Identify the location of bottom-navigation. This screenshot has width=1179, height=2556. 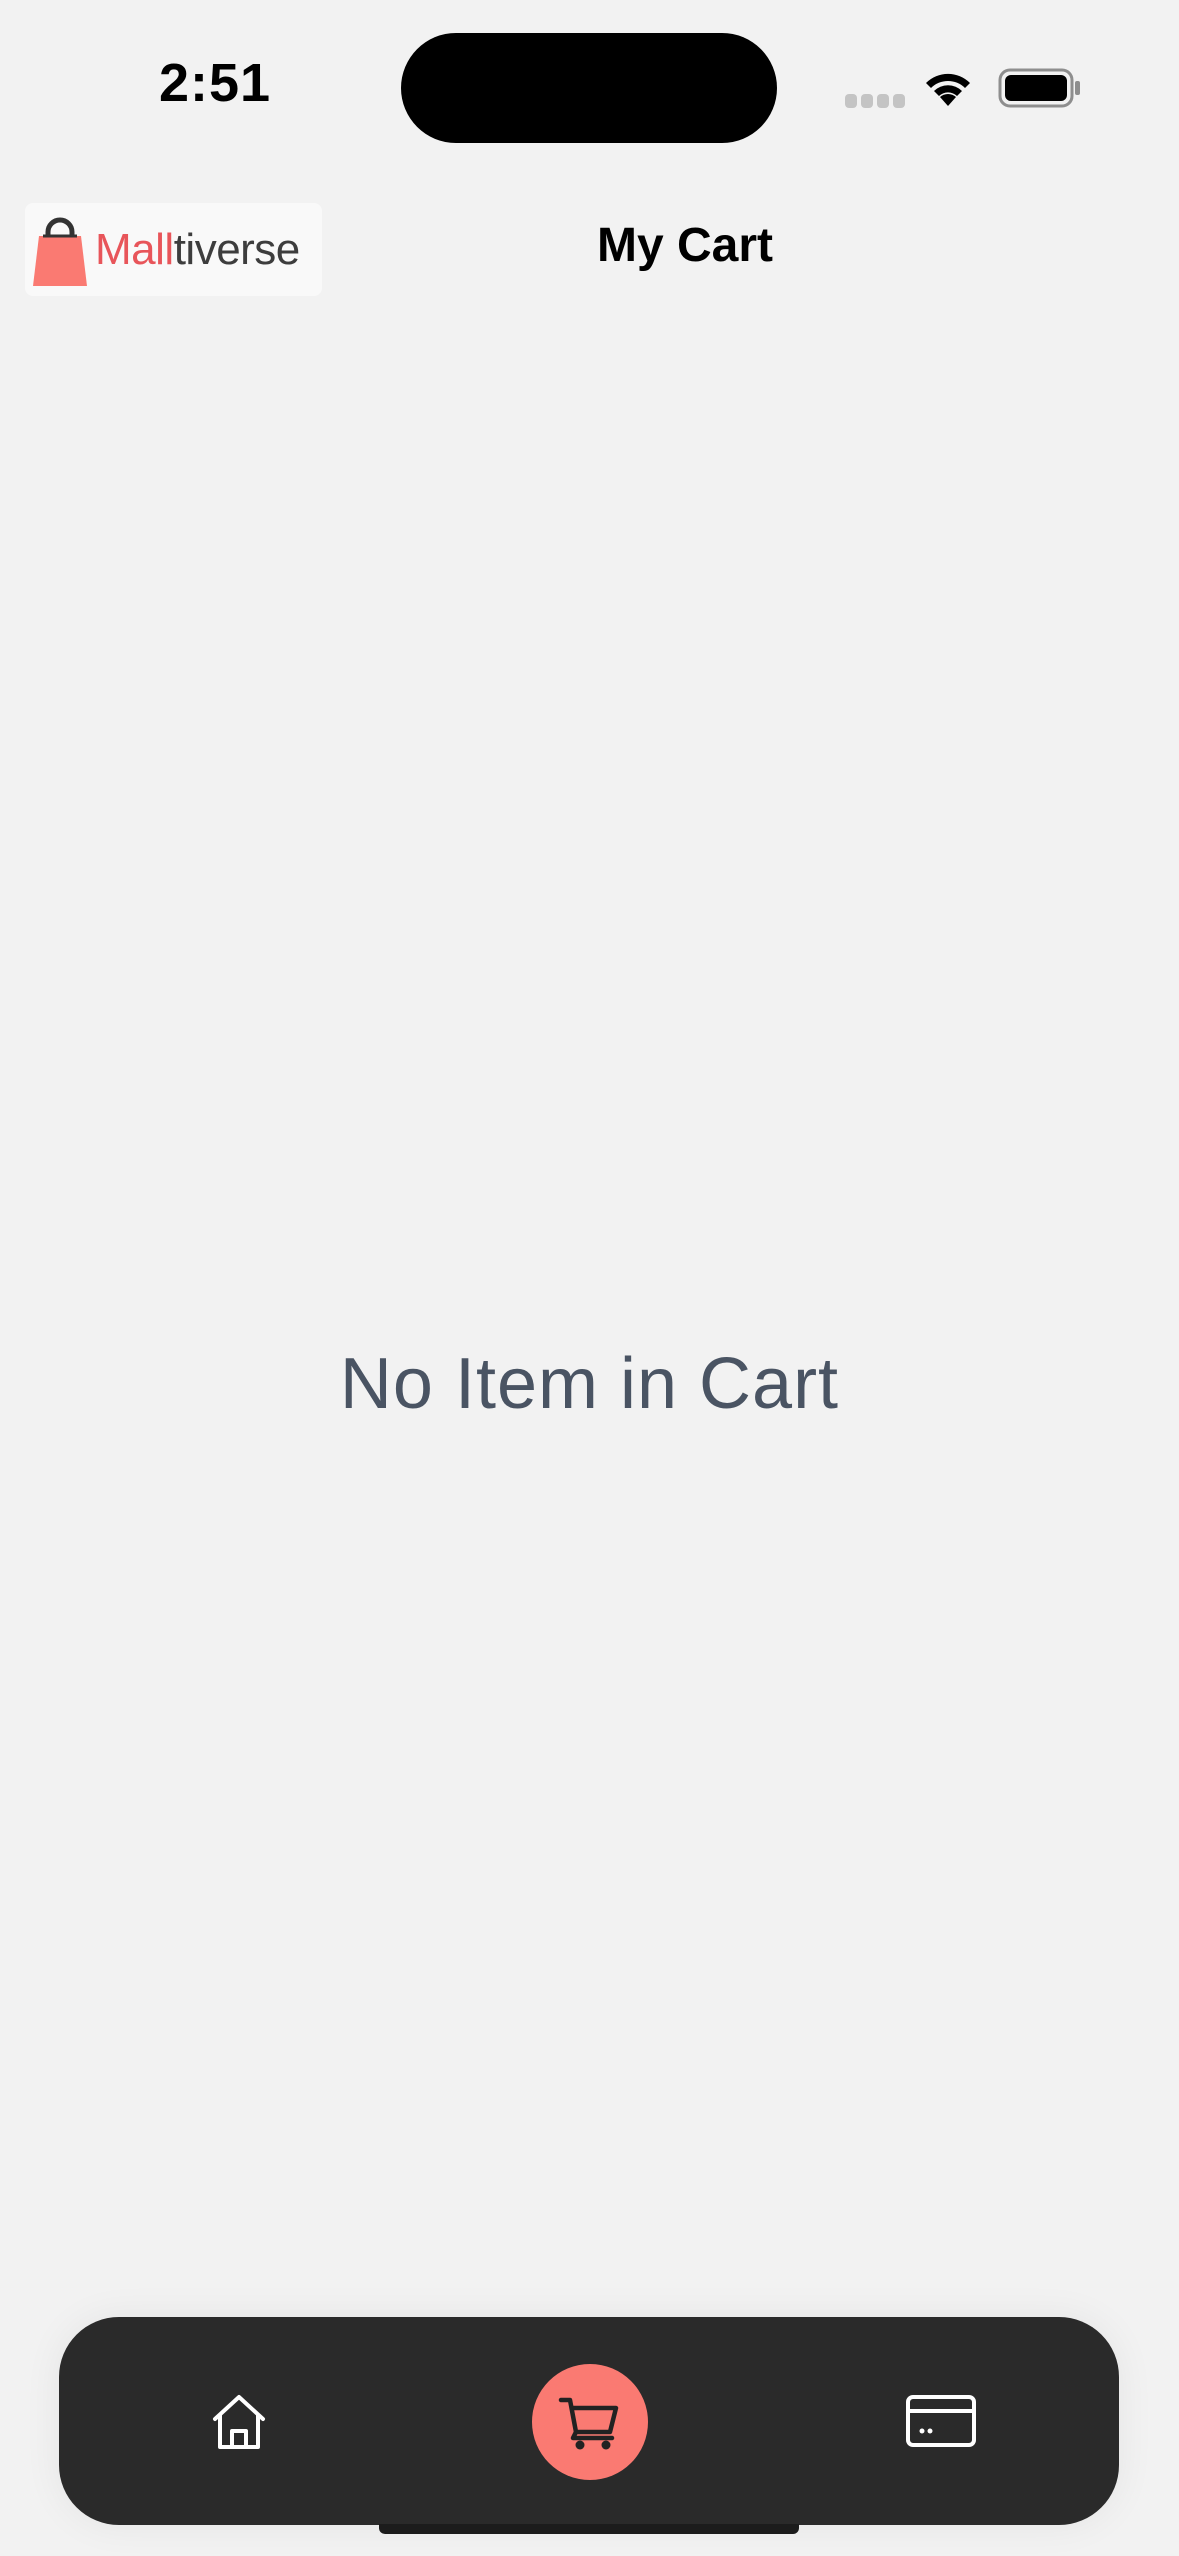
(589, 2421).